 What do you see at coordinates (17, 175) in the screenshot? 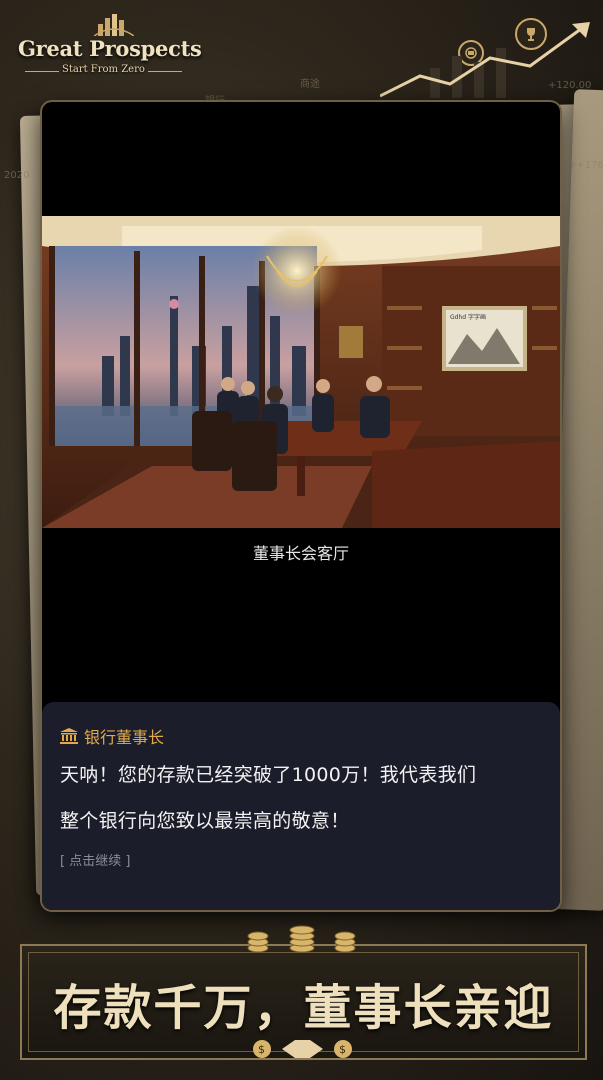
I see `ledger-year: 2020` at bounding box center [17, 175].